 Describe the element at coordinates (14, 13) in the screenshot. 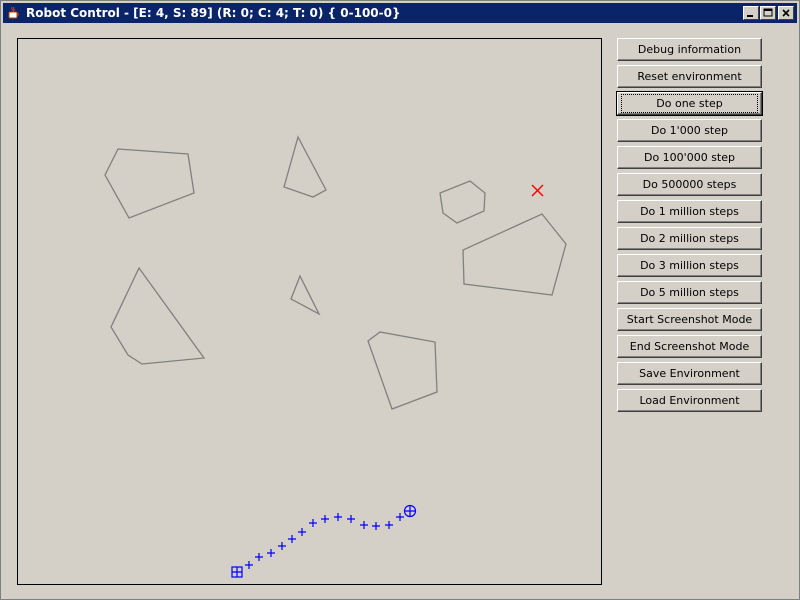

I see `java-cup-icon` at that location.